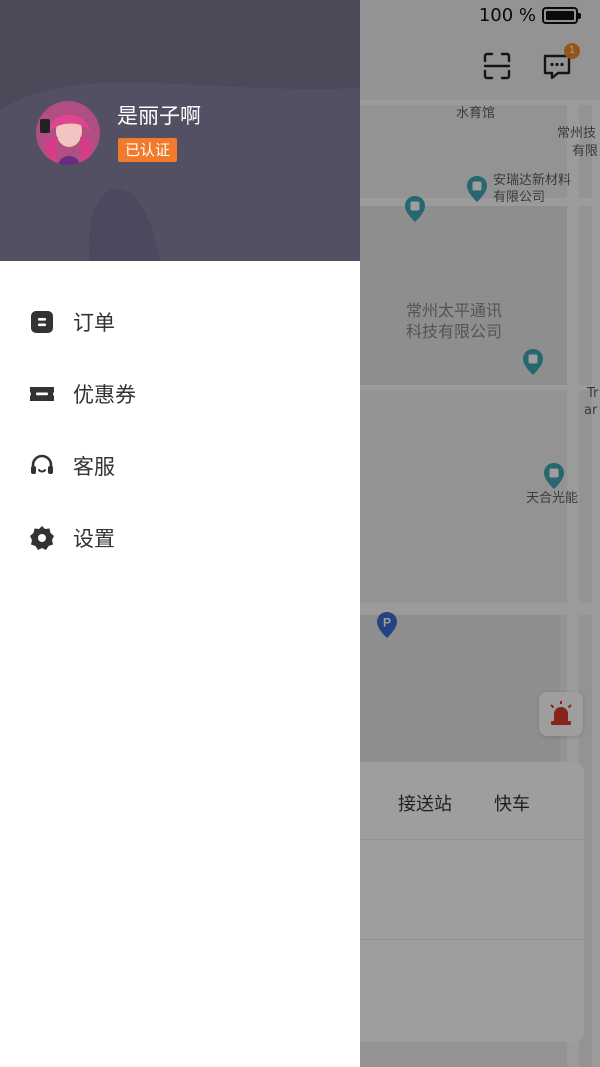  What do you see at coordinates (148, 150) in the screenshot?
I see `verified-badge: 已认证` at bounding box center [148, 150].